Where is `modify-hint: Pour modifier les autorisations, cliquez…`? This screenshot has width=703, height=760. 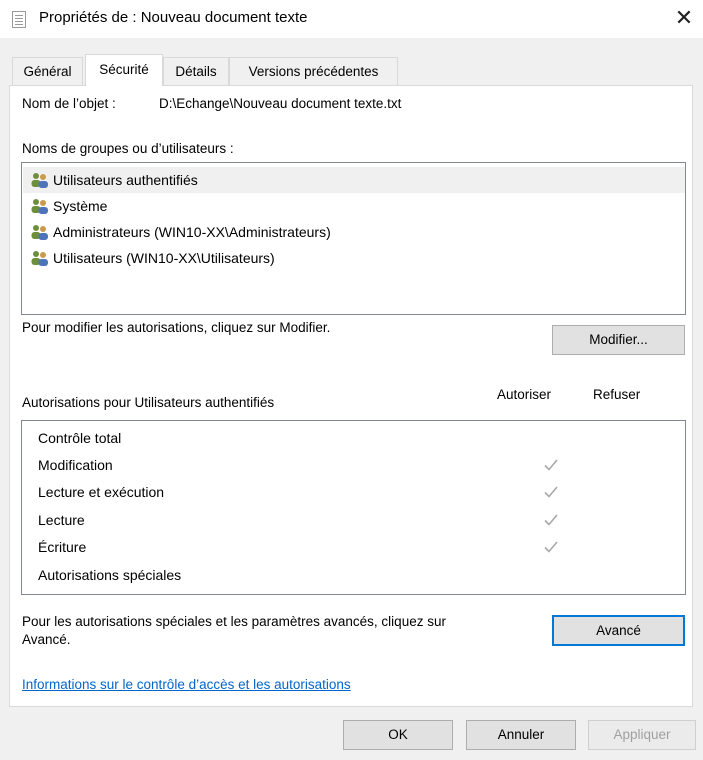 modify-hint: Pour modifier les autorisations, cliquez… is located at coordinates (176, 327).